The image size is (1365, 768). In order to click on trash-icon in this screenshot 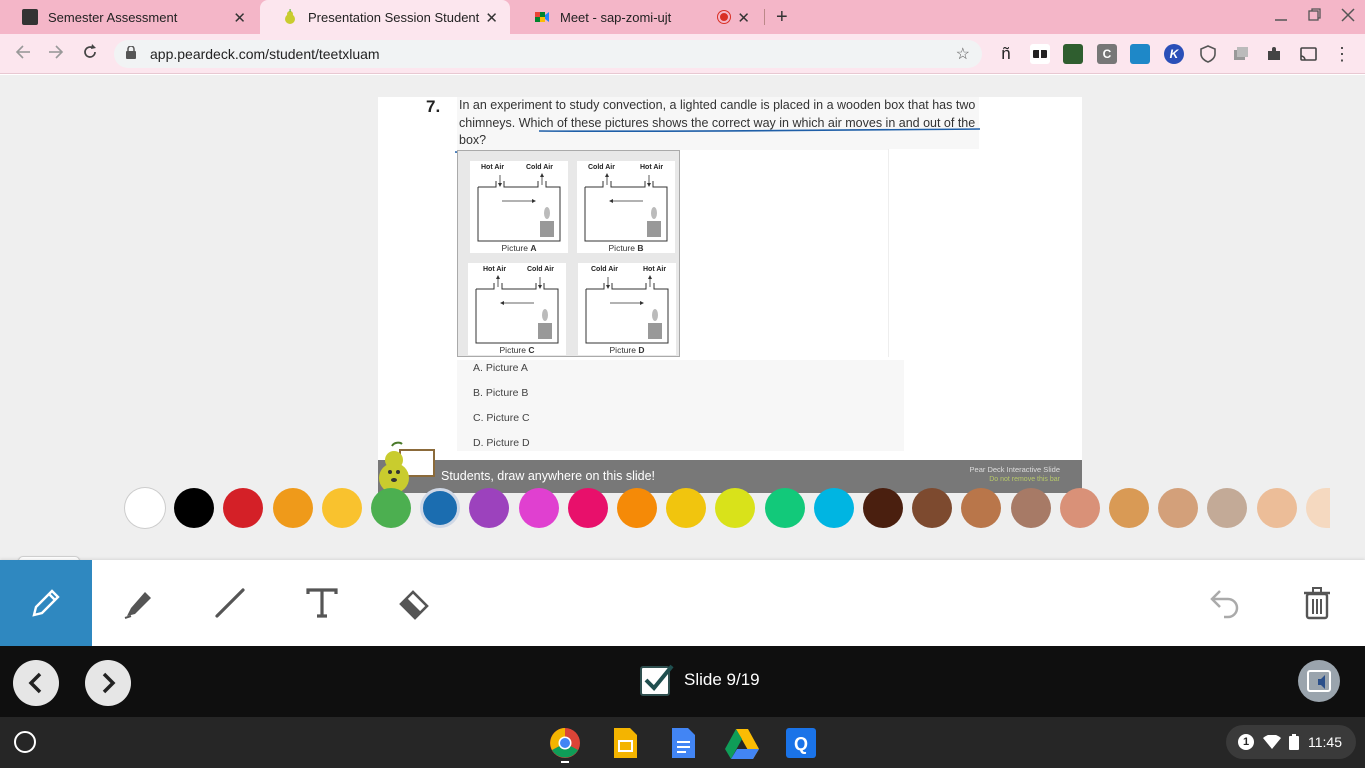, I will do `click(1317, 603)`.